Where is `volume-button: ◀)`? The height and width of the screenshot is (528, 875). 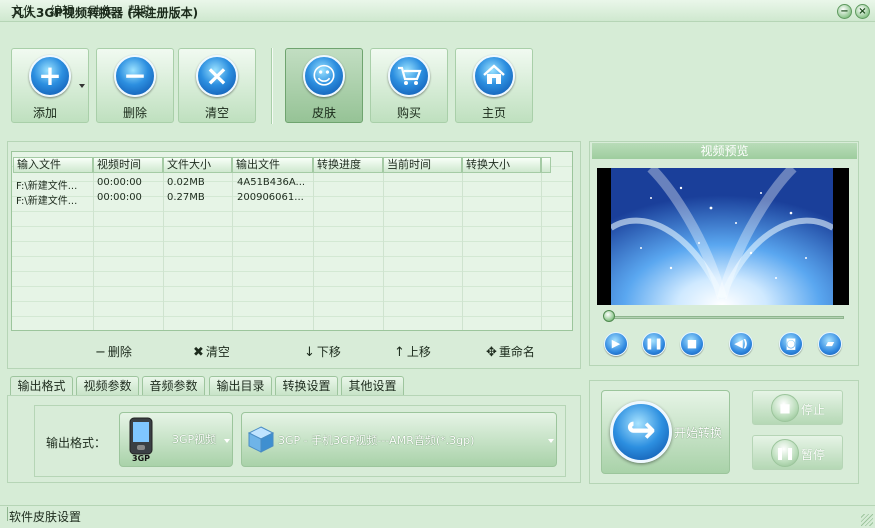
volume-button: ◀) is located at coordinates (741, 344).